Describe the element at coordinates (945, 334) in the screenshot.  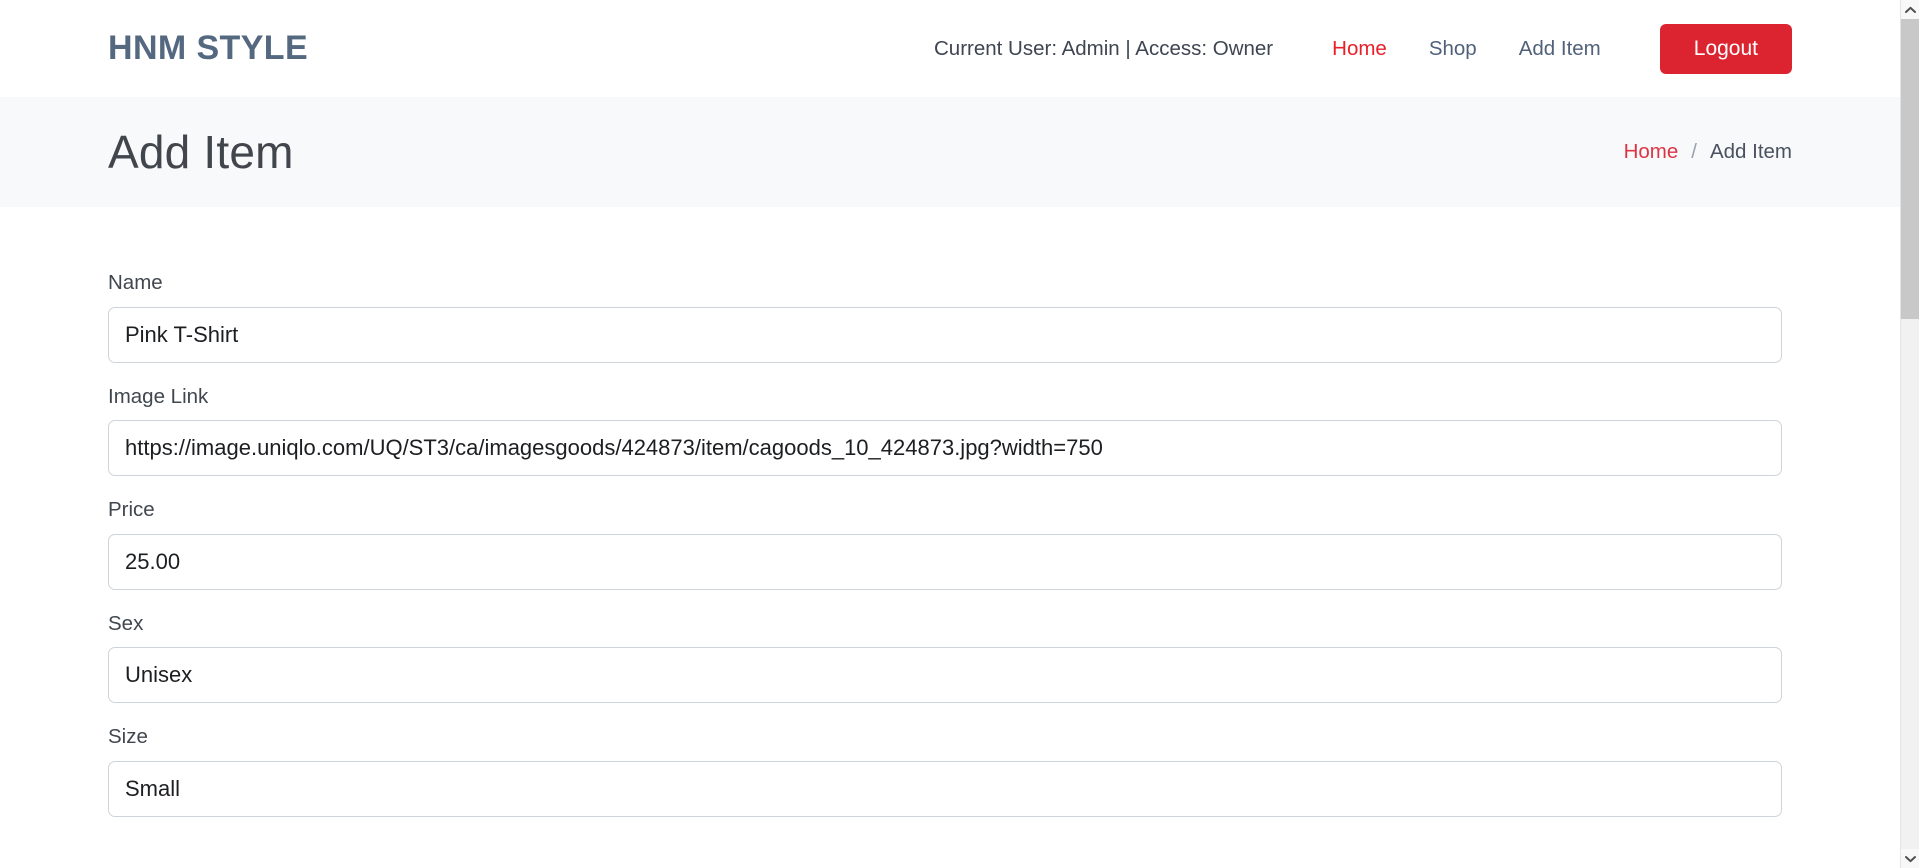
I see `input-name` at that location.